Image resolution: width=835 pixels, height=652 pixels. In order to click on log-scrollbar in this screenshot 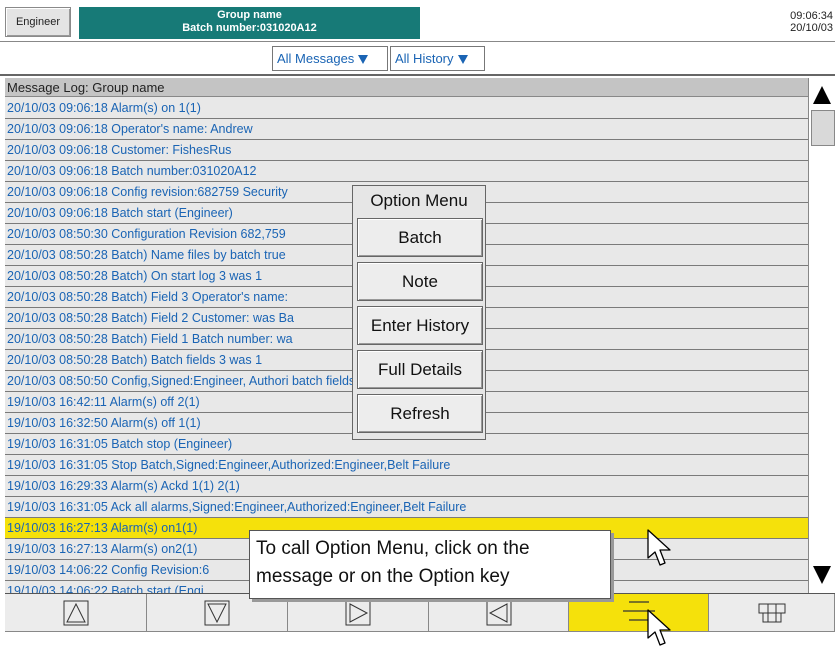, I will do `click(821, 336)`.